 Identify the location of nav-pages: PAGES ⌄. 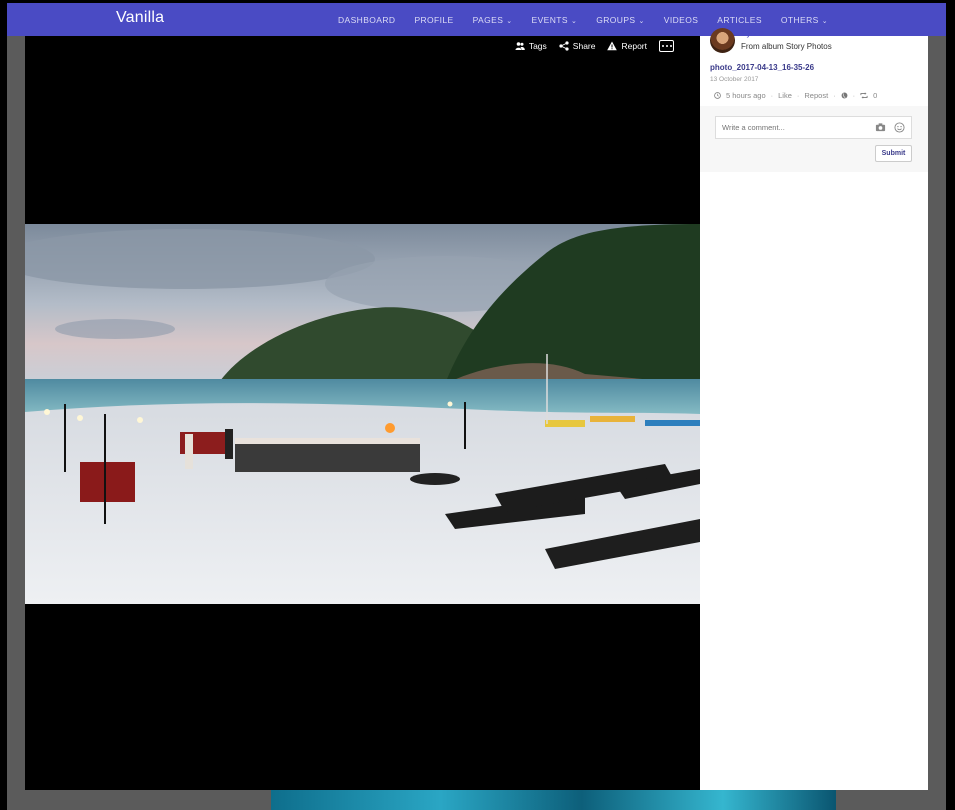
(493, 20).